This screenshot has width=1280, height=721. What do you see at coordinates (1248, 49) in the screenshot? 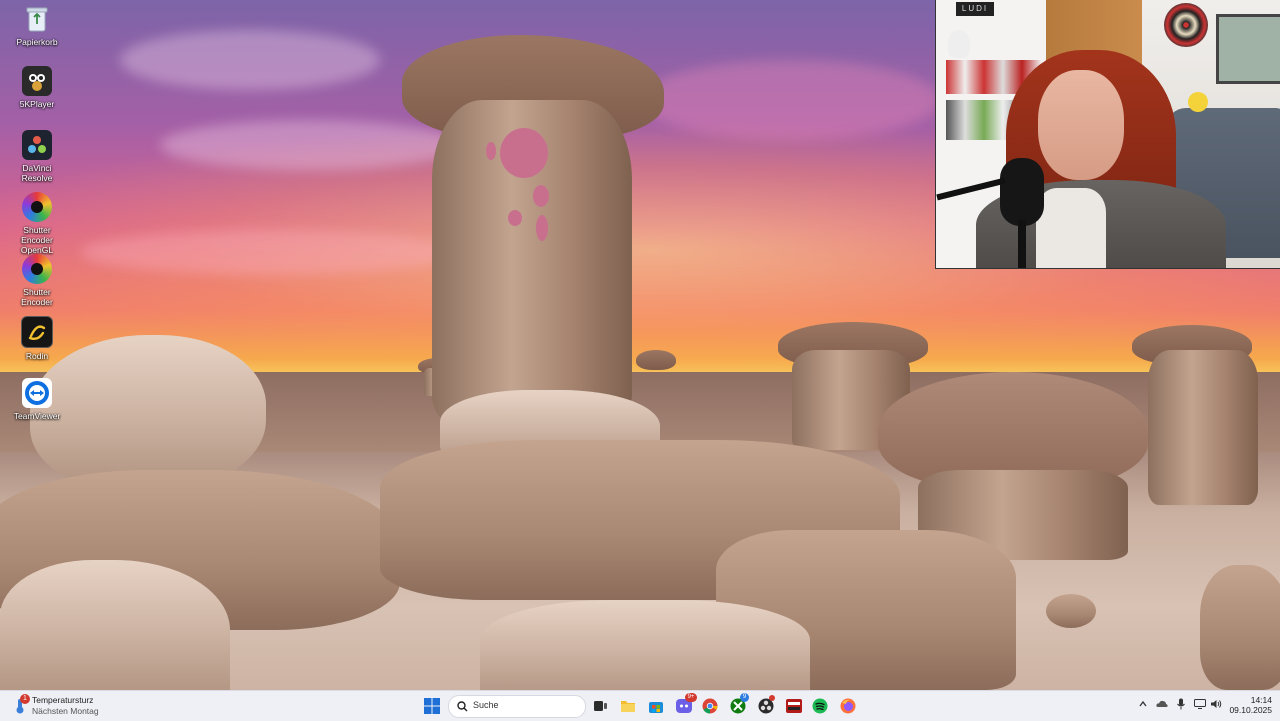
I see `wall-picture` at bounding box center [1248, 49].